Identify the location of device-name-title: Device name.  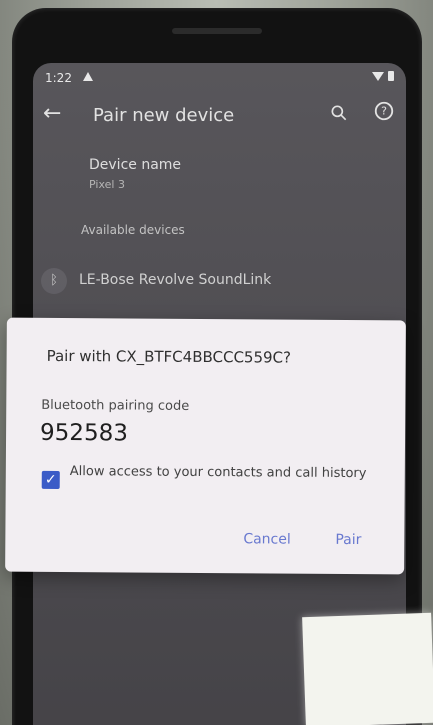
(135, 165).